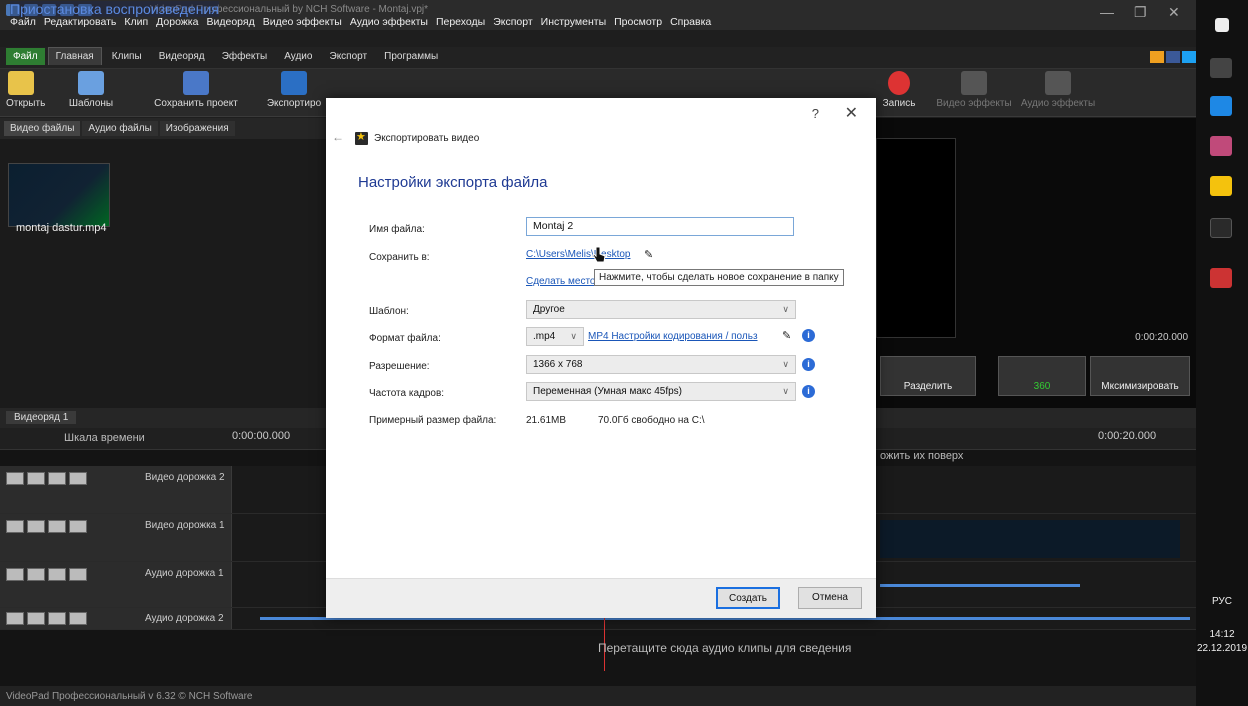 This screenshot has height=706, width=1248. I want to click on task-view-icon, so click(1221, 68).